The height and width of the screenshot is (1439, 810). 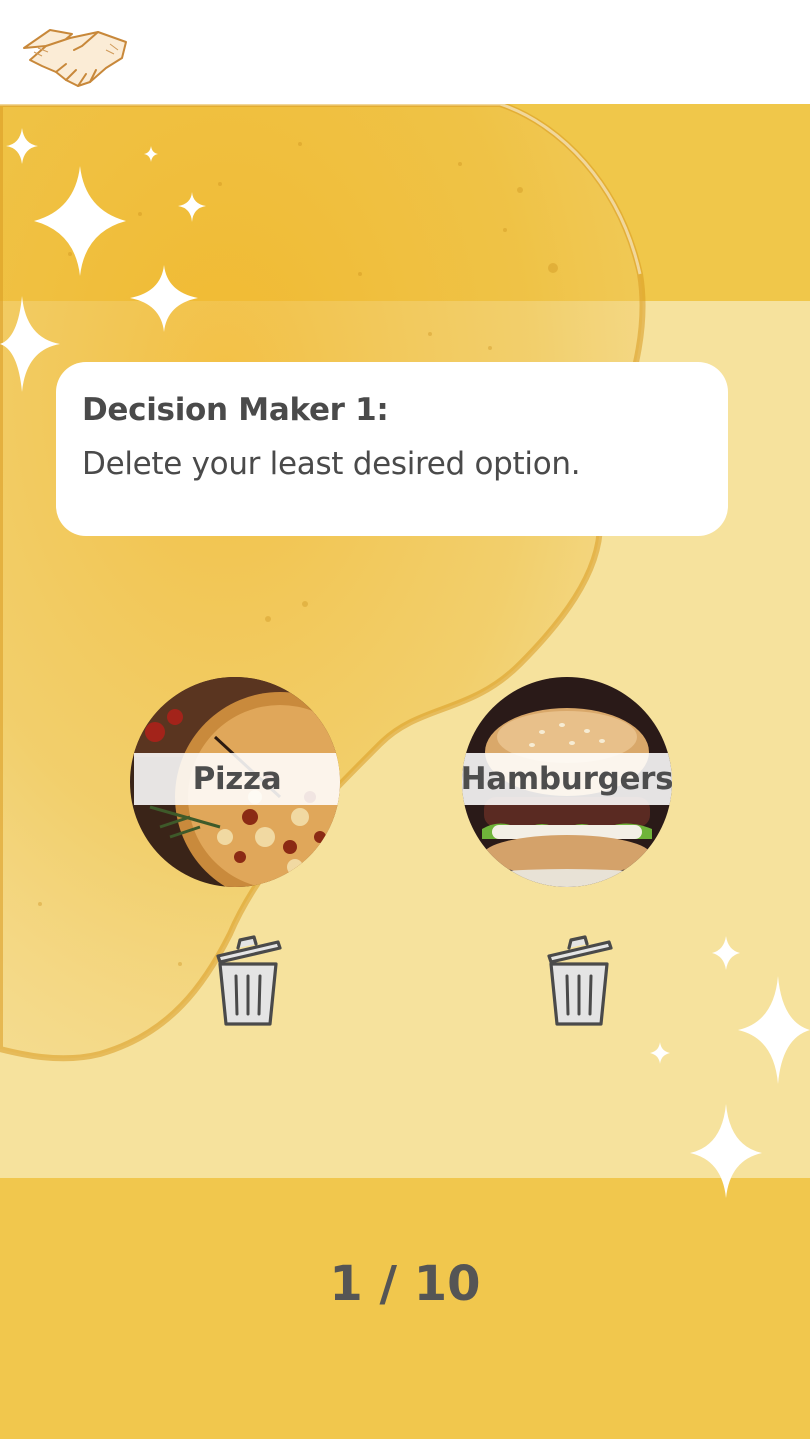 I want to click on instruction-text: Delete your least desired option., so click(x=331, y=464).